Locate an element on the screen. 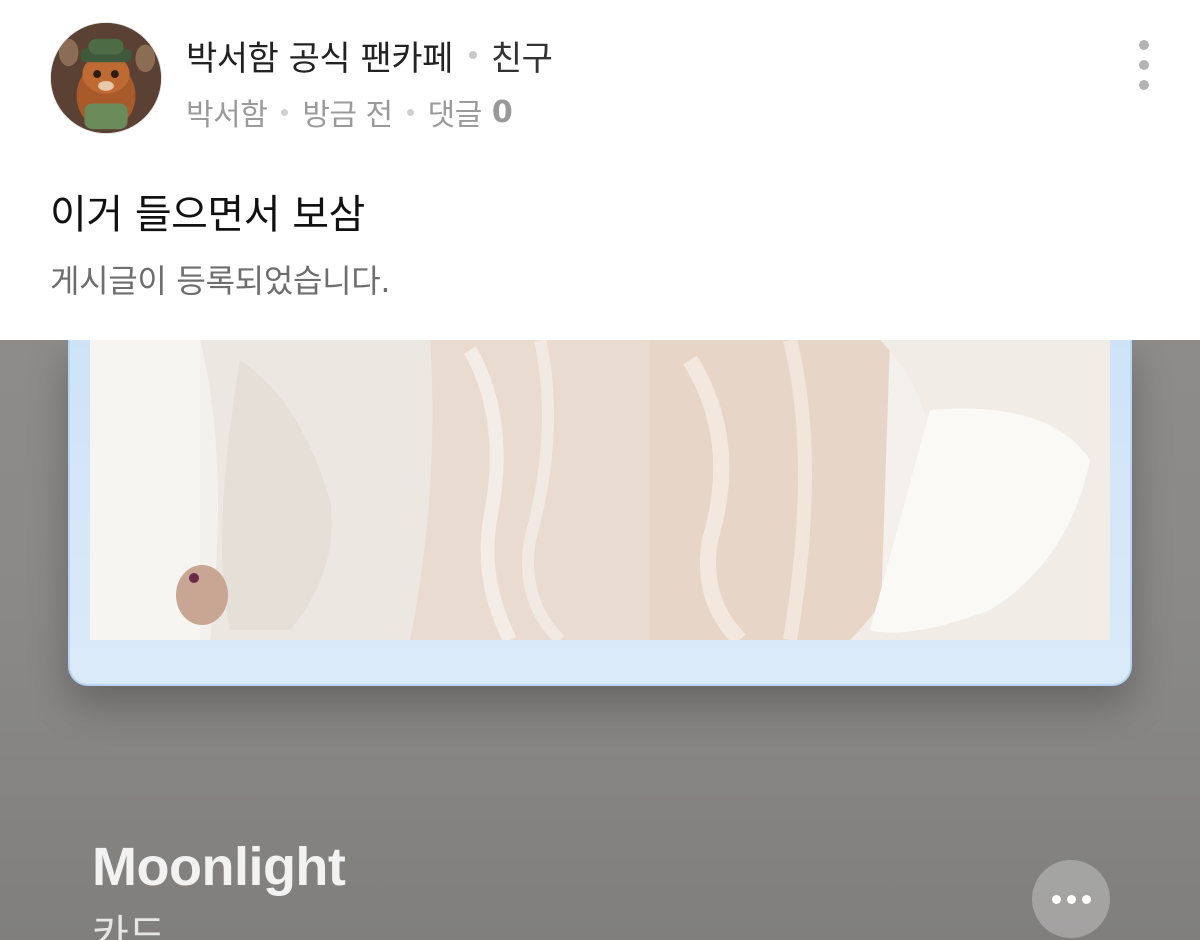  post-time: 방금 전 is located at coordinates (347, 115).